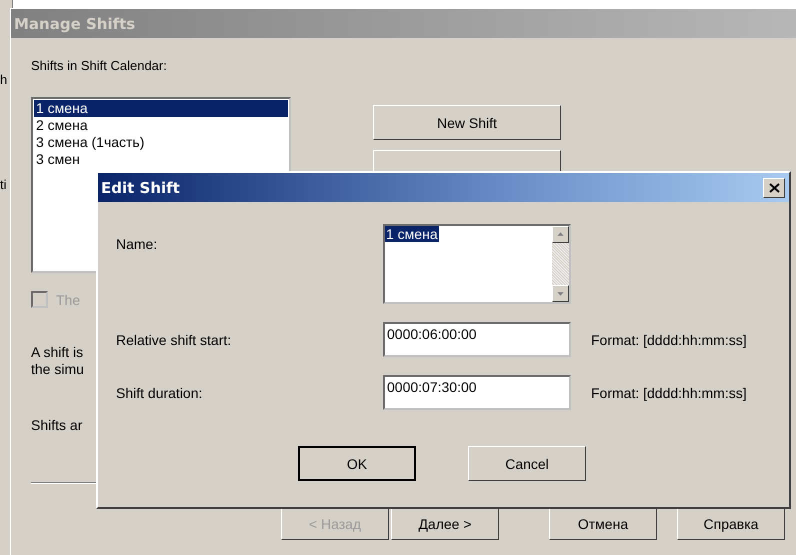 This screenshot has width=796, height=555. I want to click on description-text: A shift is, so click(57, 352).